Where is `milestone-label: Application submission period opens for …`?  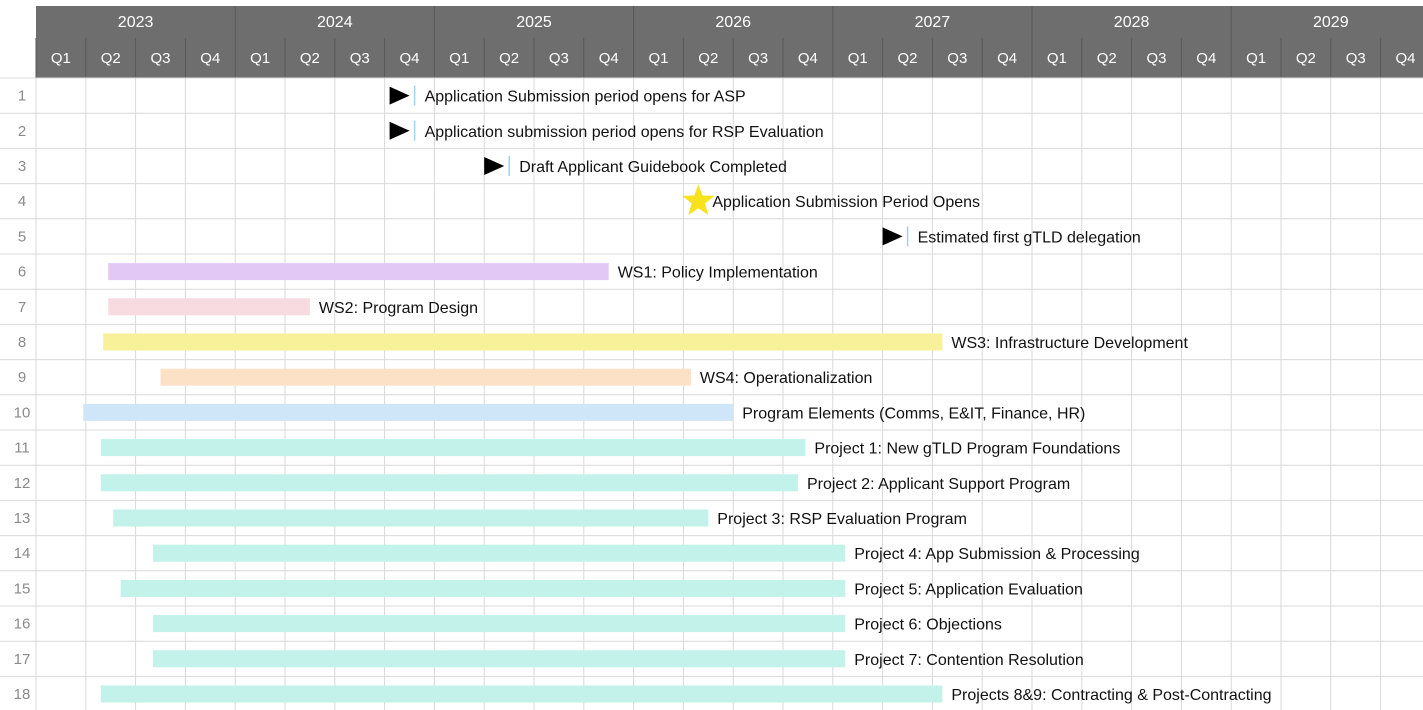 milestone-label: Application submission period opens for … is located at coordinates (624, 132).